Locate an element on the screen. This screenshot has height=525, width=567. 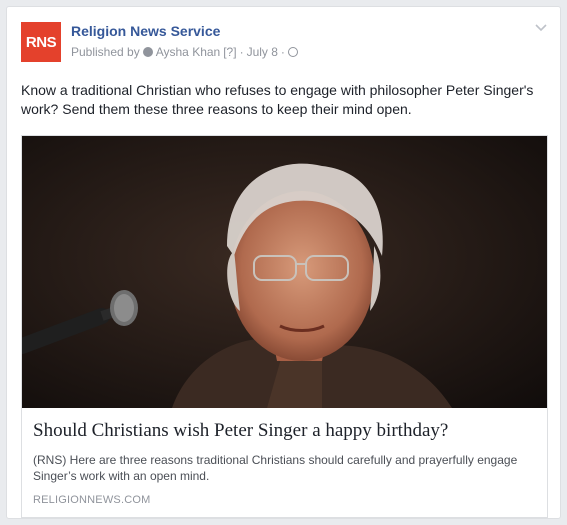
publisher-icon is located at coordinates (147, 52).